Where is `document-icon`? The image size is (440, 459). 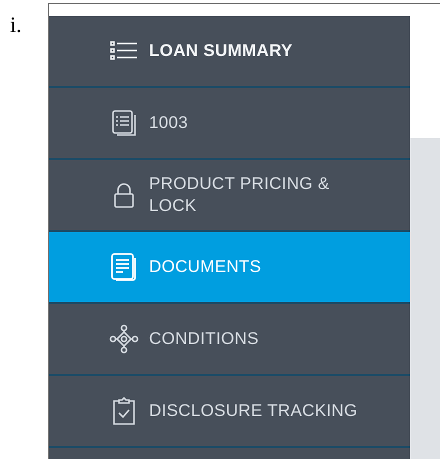
document-icon is located at coordinates (124, 267).